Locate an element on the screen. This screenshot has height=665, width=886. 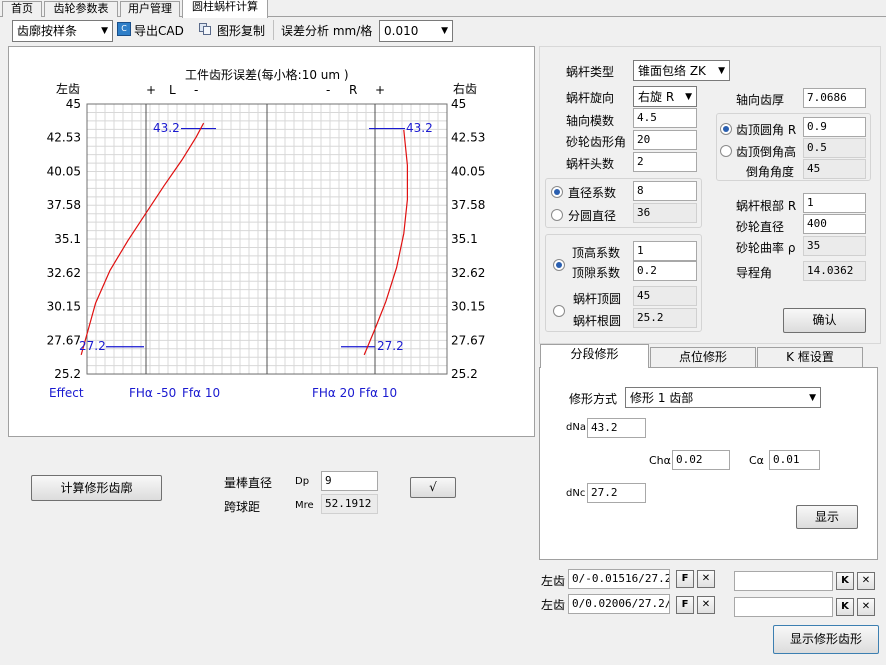
tab-worm-calc: 圆柱蜗杆计算 is located at coordinates (225, 9).